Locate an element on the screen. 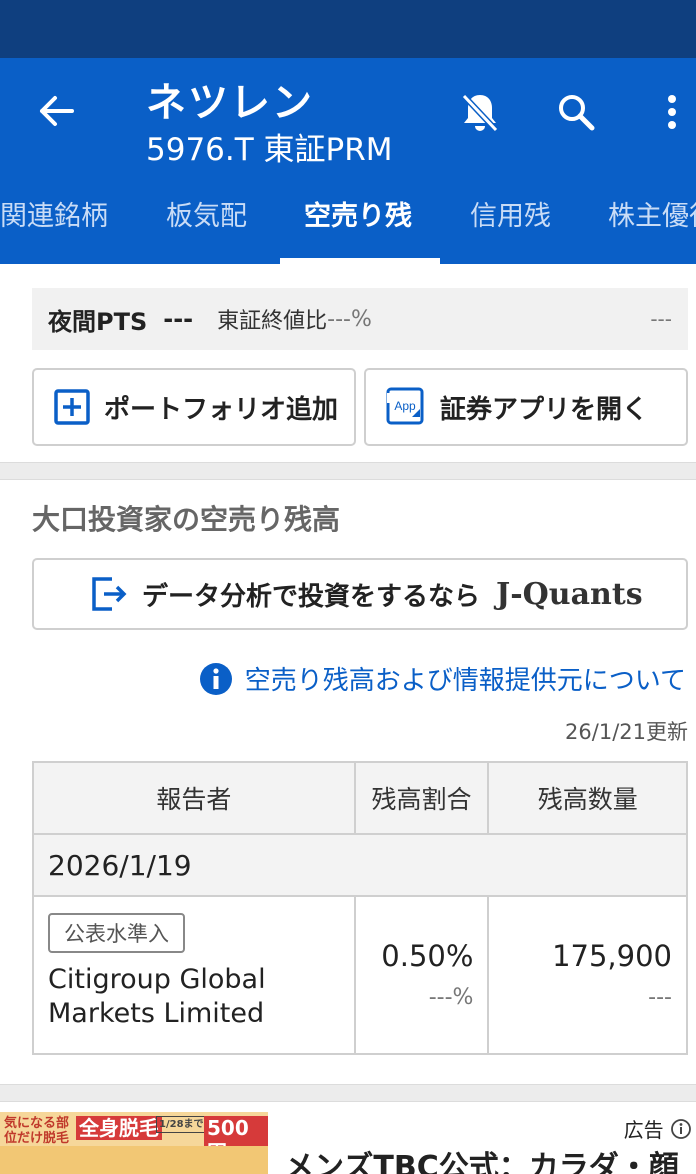  tab-related-stocks: 関連銘柄 is located at coordinates (54, 228).